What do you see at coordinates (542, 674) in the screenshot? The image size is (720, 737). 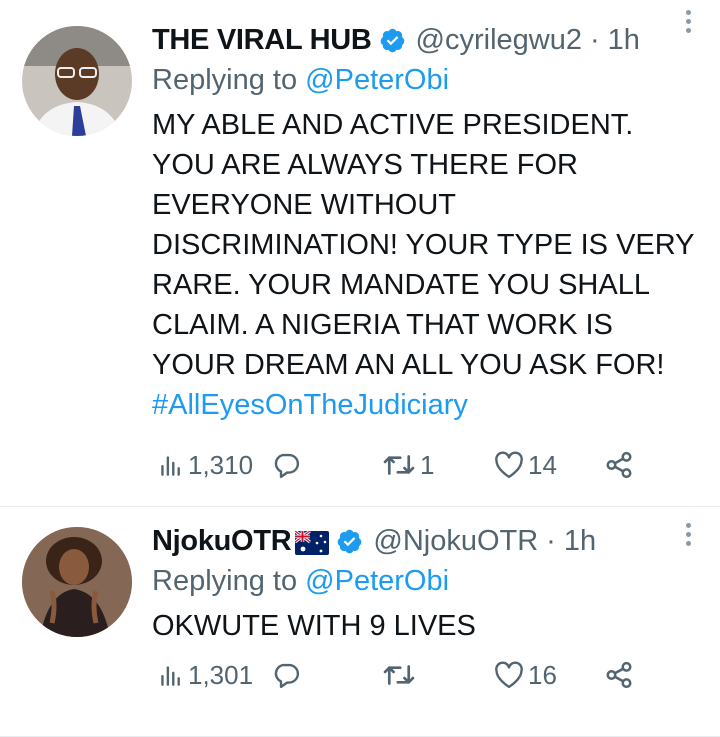 I see `like-count: 16` at bounding box center [542, 674].